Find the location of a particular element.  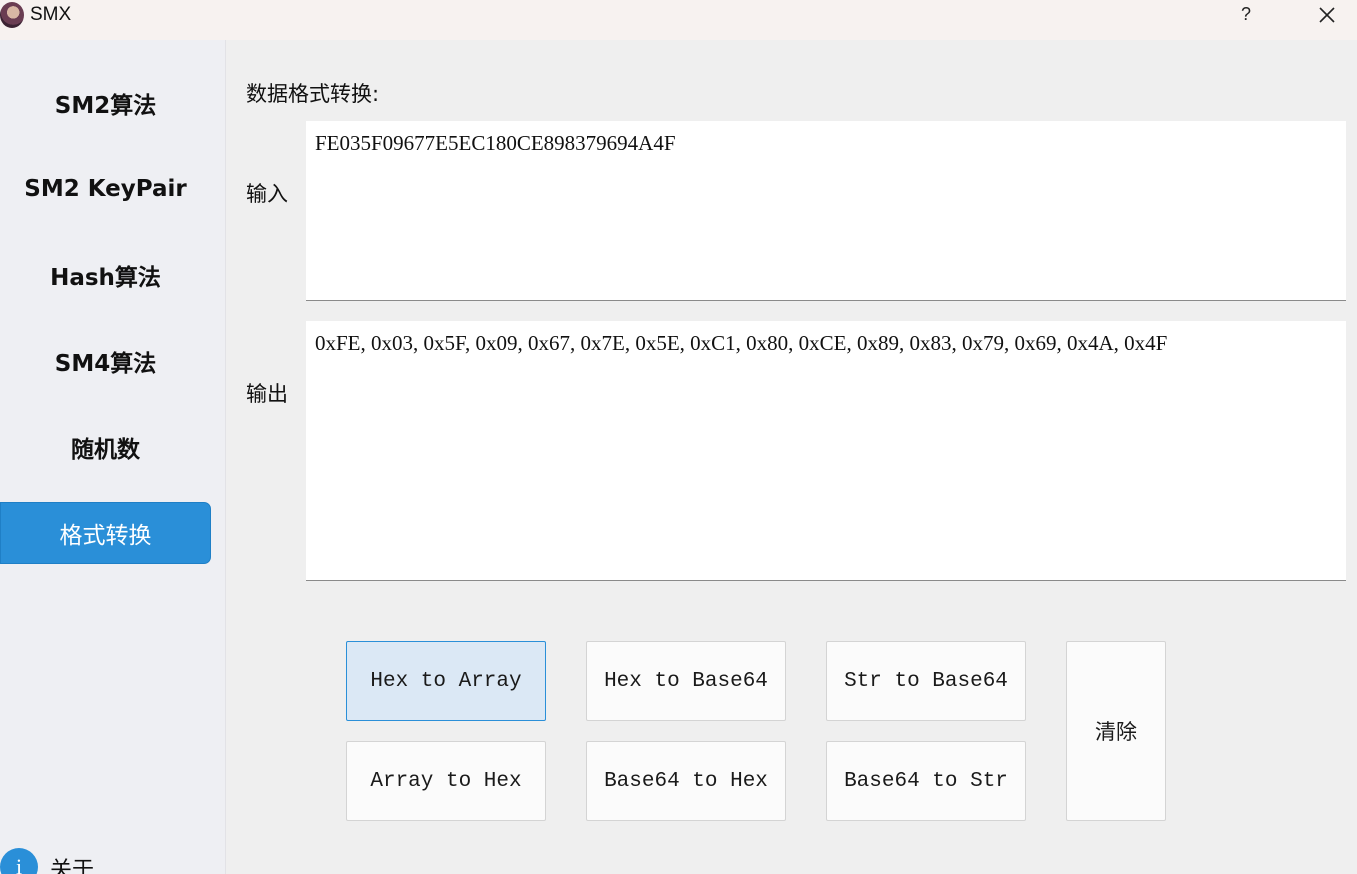

str-to-base64-button: Str to Base64 is located at coordinates (926, 681).